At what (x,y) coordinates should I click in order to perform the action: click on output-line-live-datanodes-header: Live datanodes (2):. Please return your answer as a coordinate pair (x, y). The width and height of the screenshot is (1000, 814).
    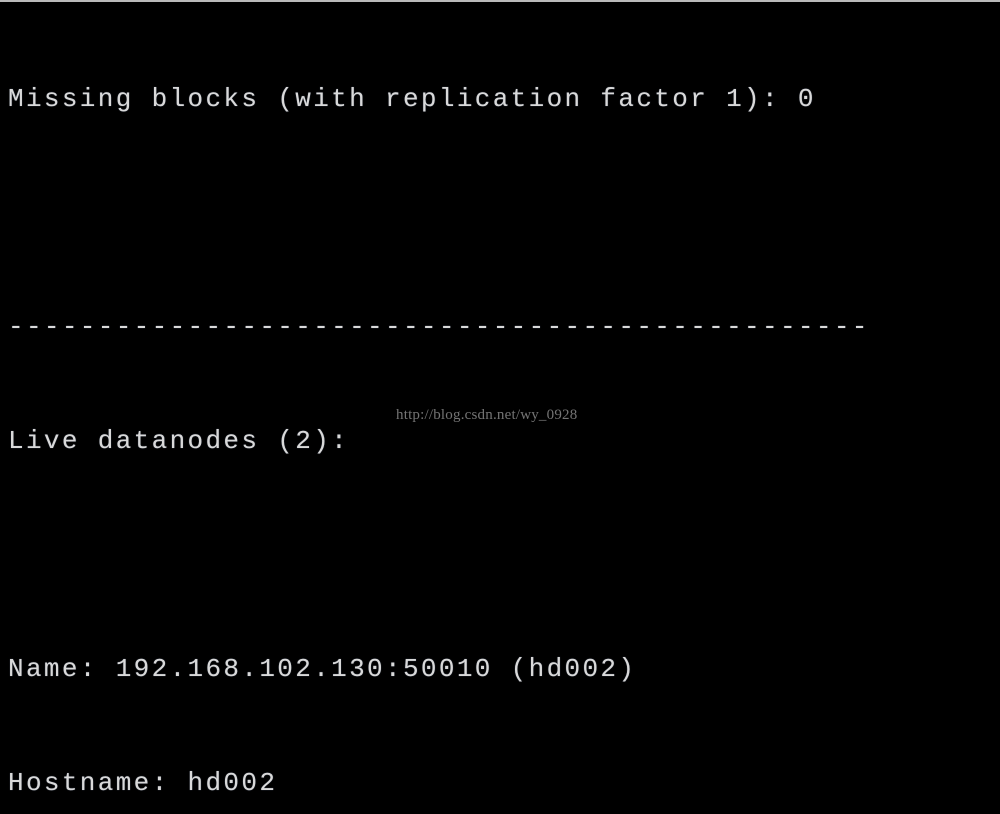
    Looking at the image, I should click on (179, 441).